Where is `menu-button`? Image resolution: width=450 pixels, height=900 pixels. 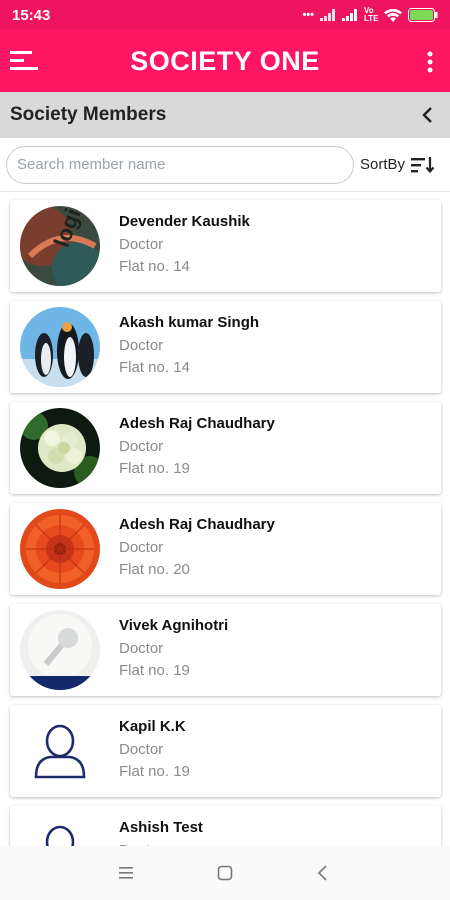
menu-button is located at coordinates (25, 61).